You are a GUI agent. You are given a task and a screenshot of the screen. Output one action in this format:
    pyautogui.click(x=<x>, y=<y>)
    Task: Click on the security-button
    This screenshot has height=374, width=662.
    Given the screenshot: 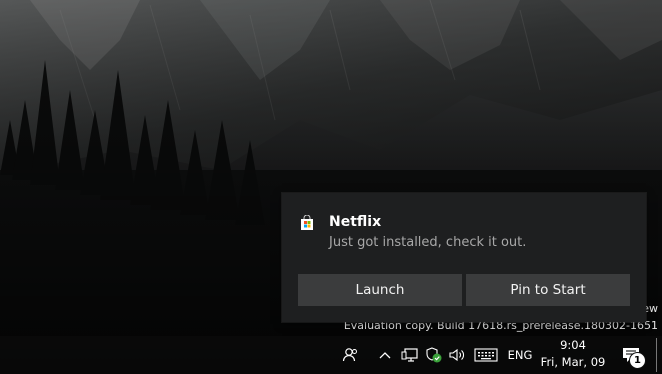 What is the action you would take?
    pyautogui.click(x=434, y=355)
    